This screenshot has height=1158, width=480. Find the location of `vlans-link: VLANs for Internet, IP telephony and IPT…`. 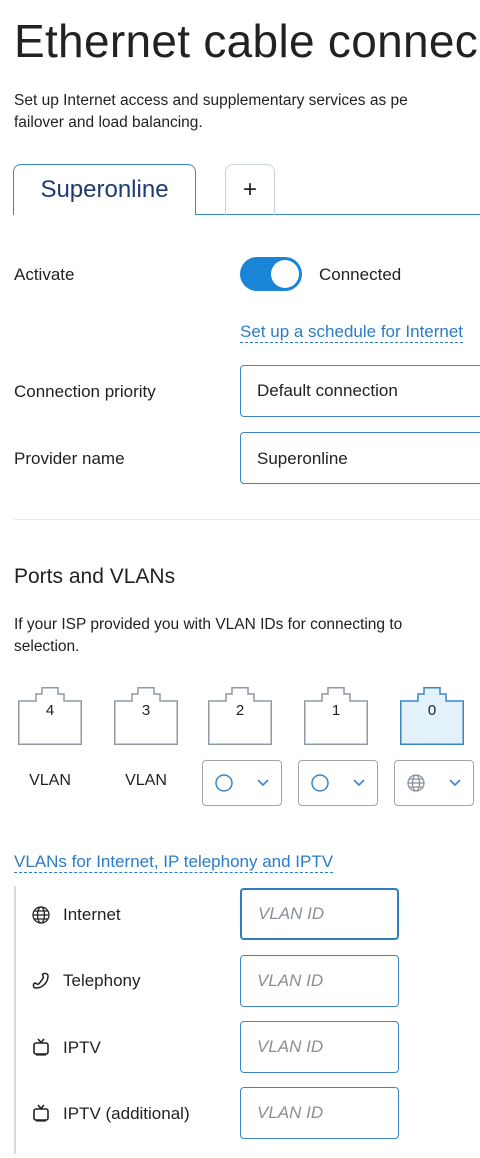

vlans-link: VLANs for Internet, IP telephony and IPT… is located at coordinates (174, 862).